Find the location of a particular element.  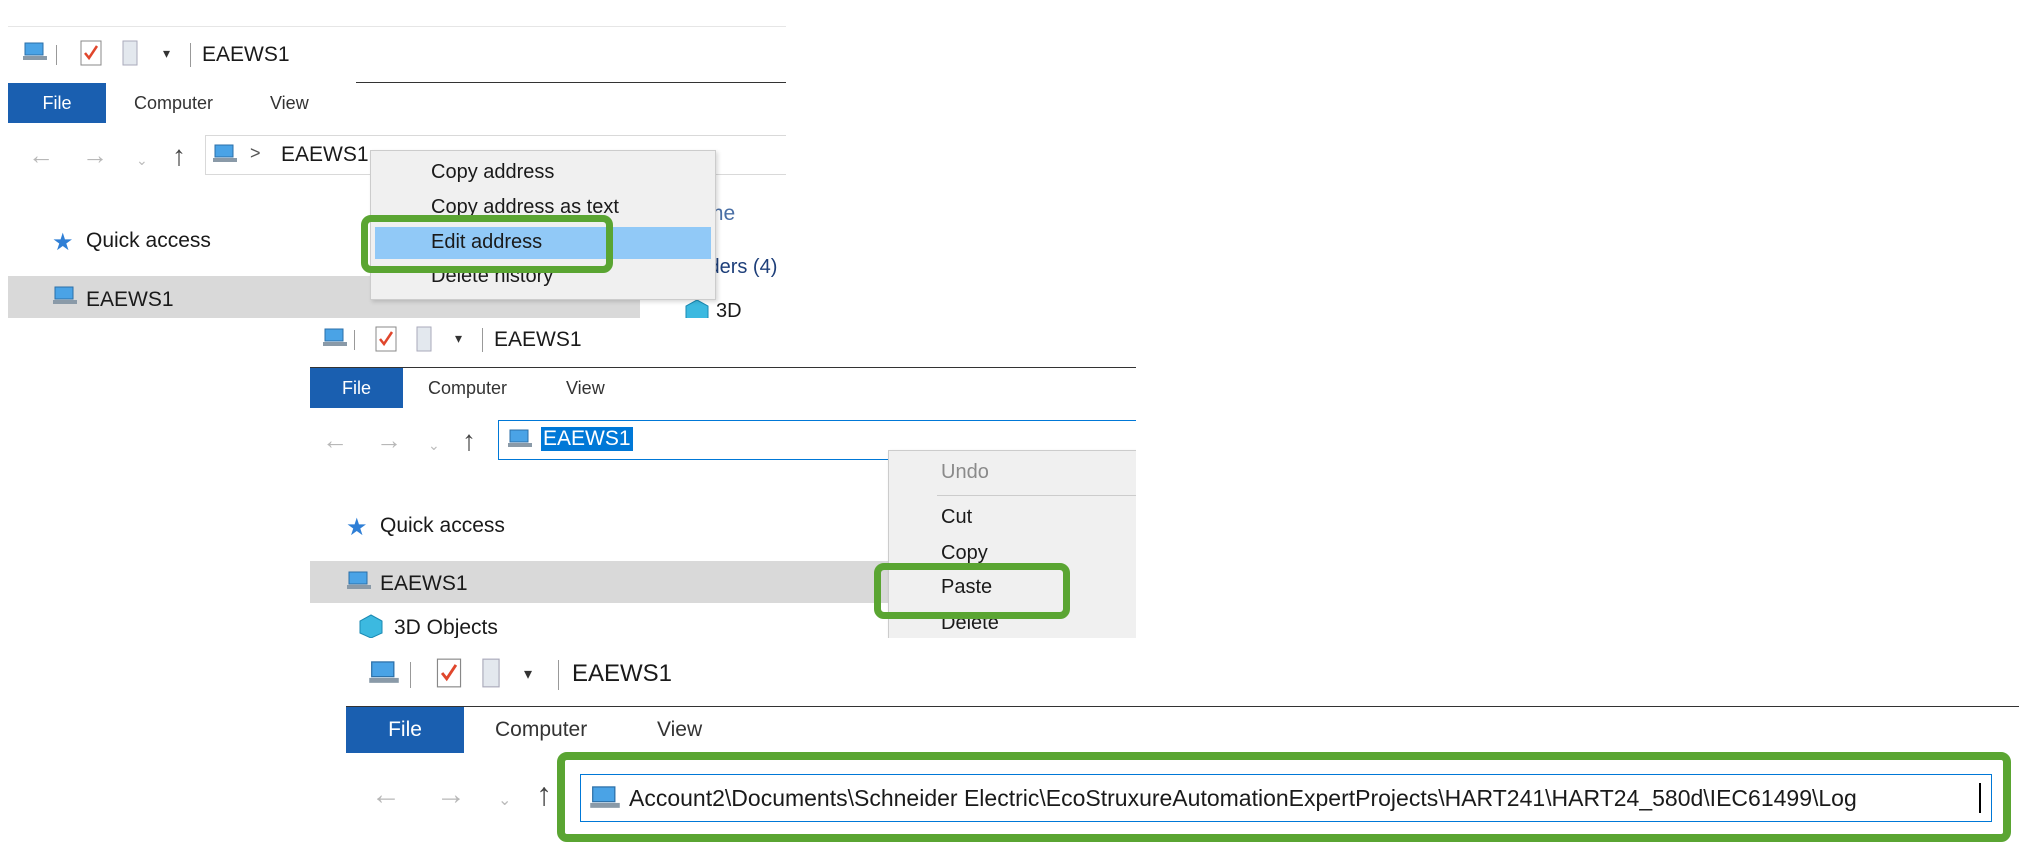

menu-item-copy-address: Copy address is located at coordinates (492, 172).